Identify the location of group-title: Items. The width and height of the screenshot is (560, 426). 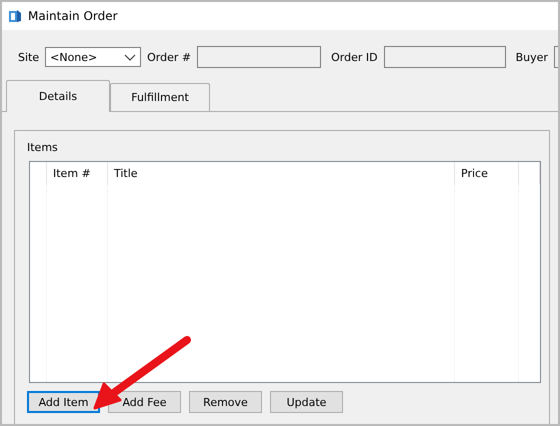
(43, 148).